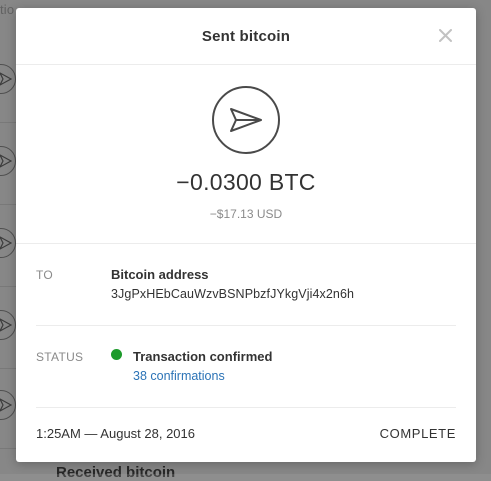  I want to click on modal-title: Sent bitcoin, so click(246, 36).